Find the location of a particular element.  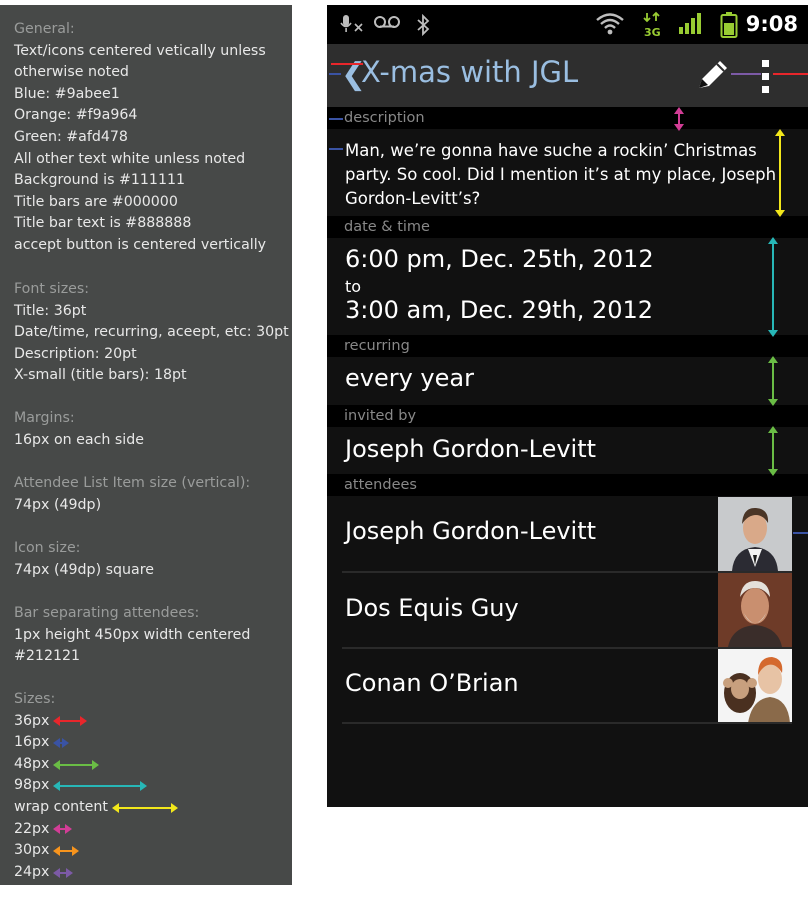

attendee-name: Dos Equis Guy is located at coordinates (432, 608).